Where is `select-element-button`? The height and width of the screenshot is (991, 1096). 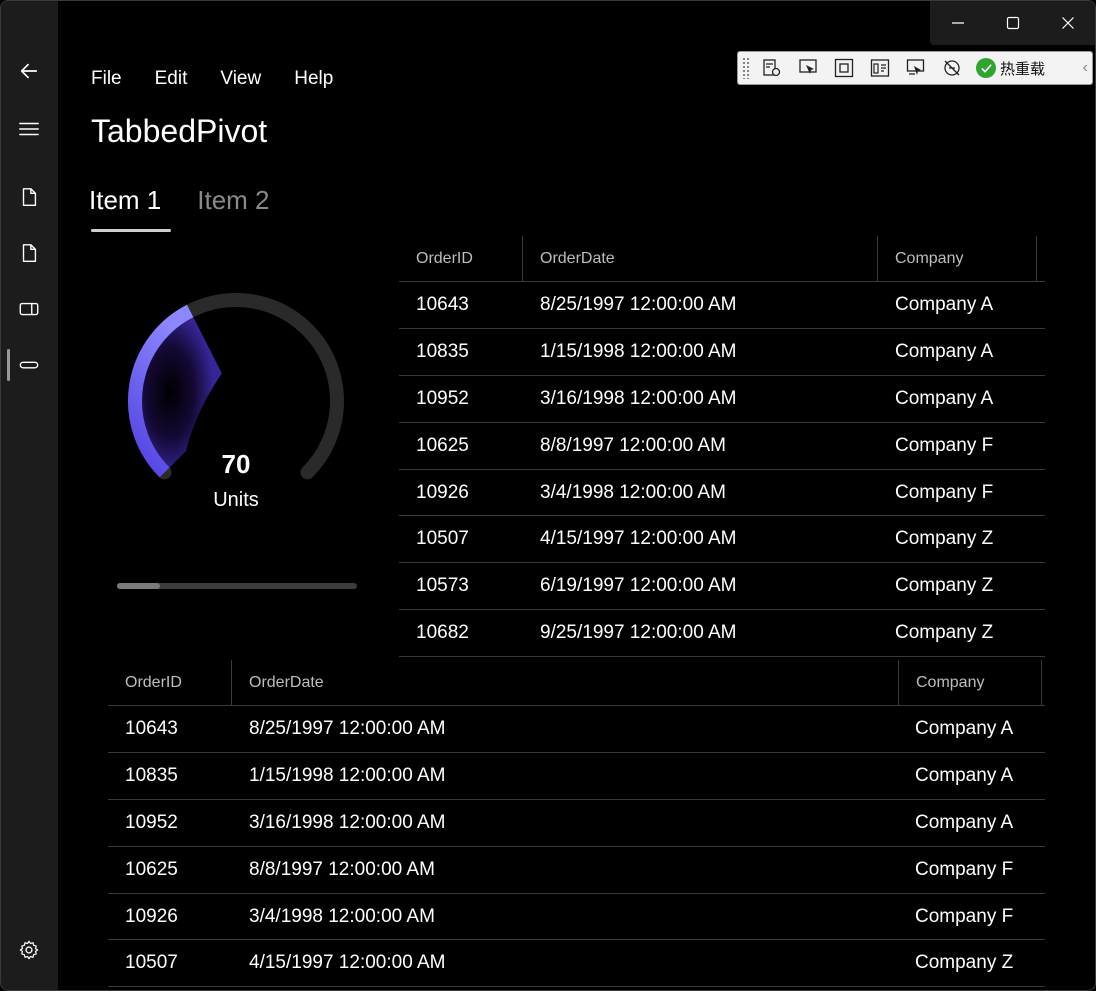
select-element-button is located at coordinates (808, 68).